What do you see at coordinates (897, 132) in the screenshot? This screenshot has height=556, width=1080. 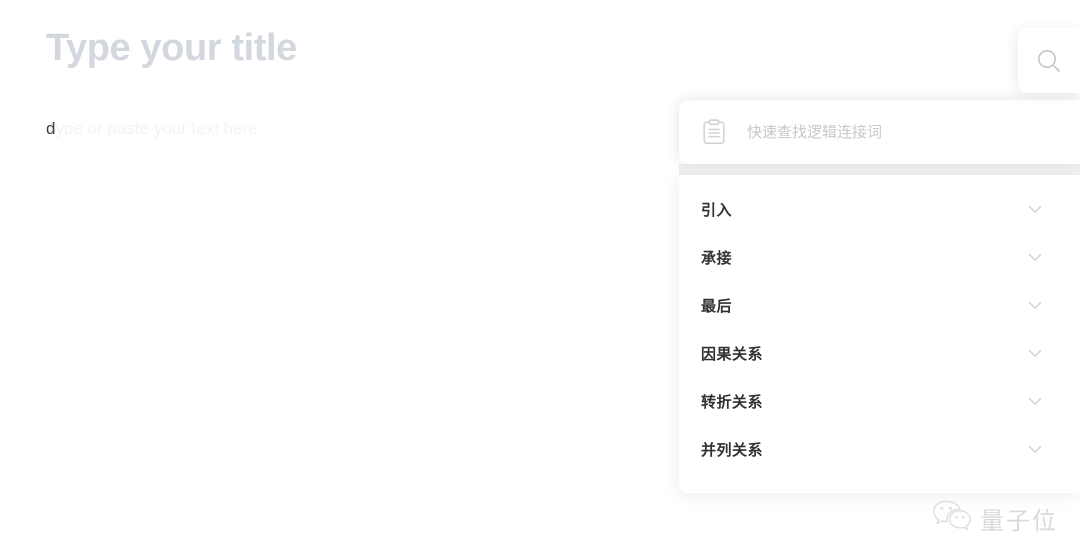 I see `panel-search-input` at bounding box center [897, 132].